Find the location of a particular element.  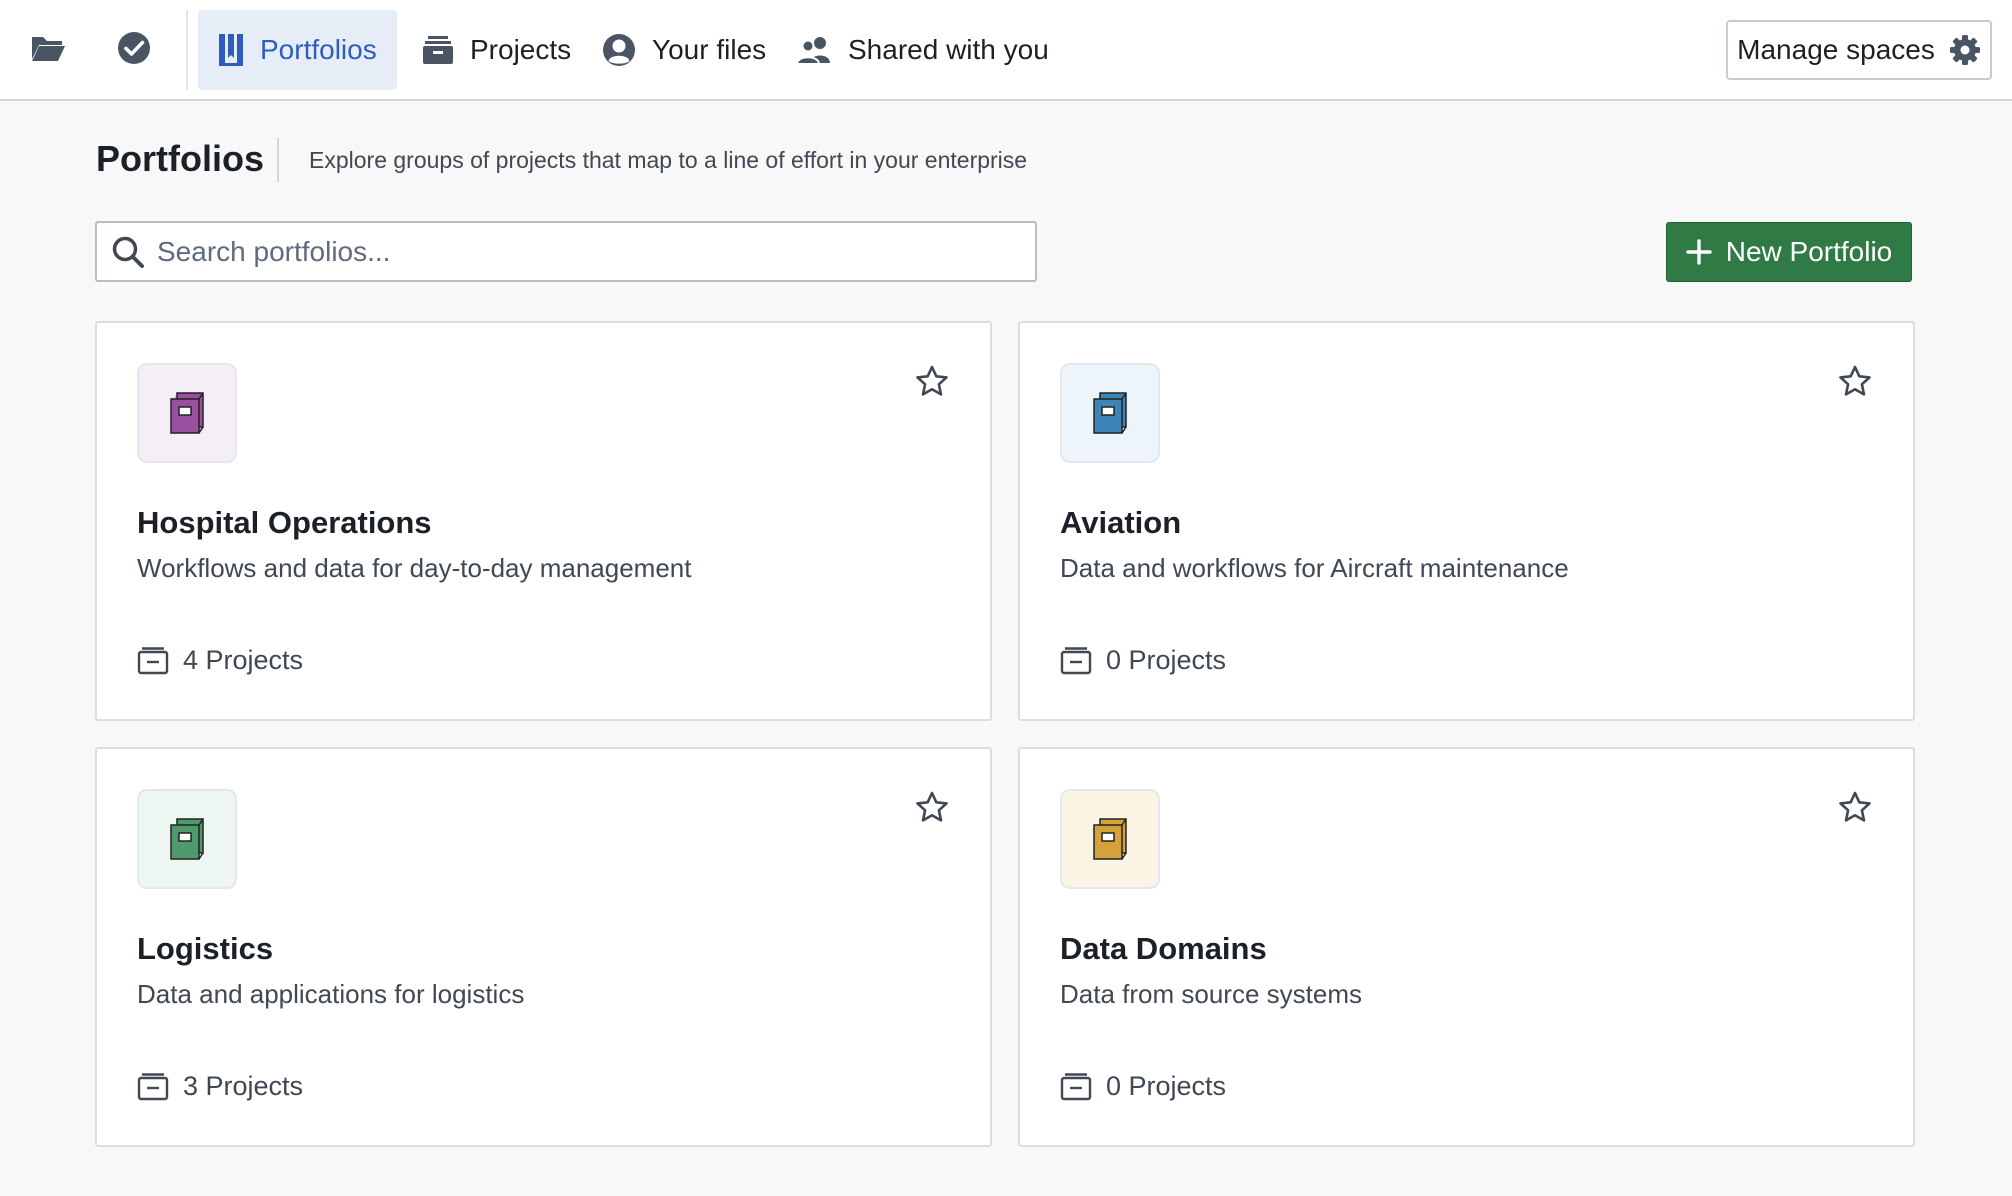

tab-shared-with-you: Shared with you is located at coordinates (922, 50).